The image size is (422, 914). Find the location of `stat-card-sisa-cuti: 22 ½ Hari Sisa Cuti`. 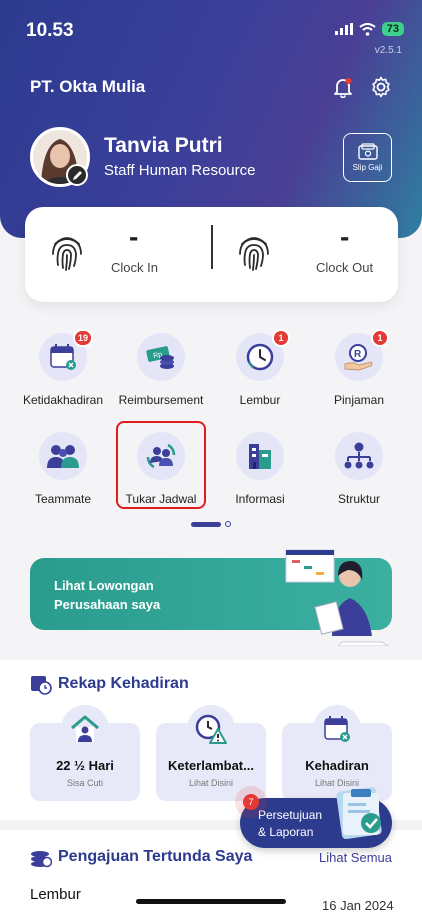

stat-card-sisa-cuti: 22 ½ Hari Sisa Cuti is located at coordinates (85, 753).